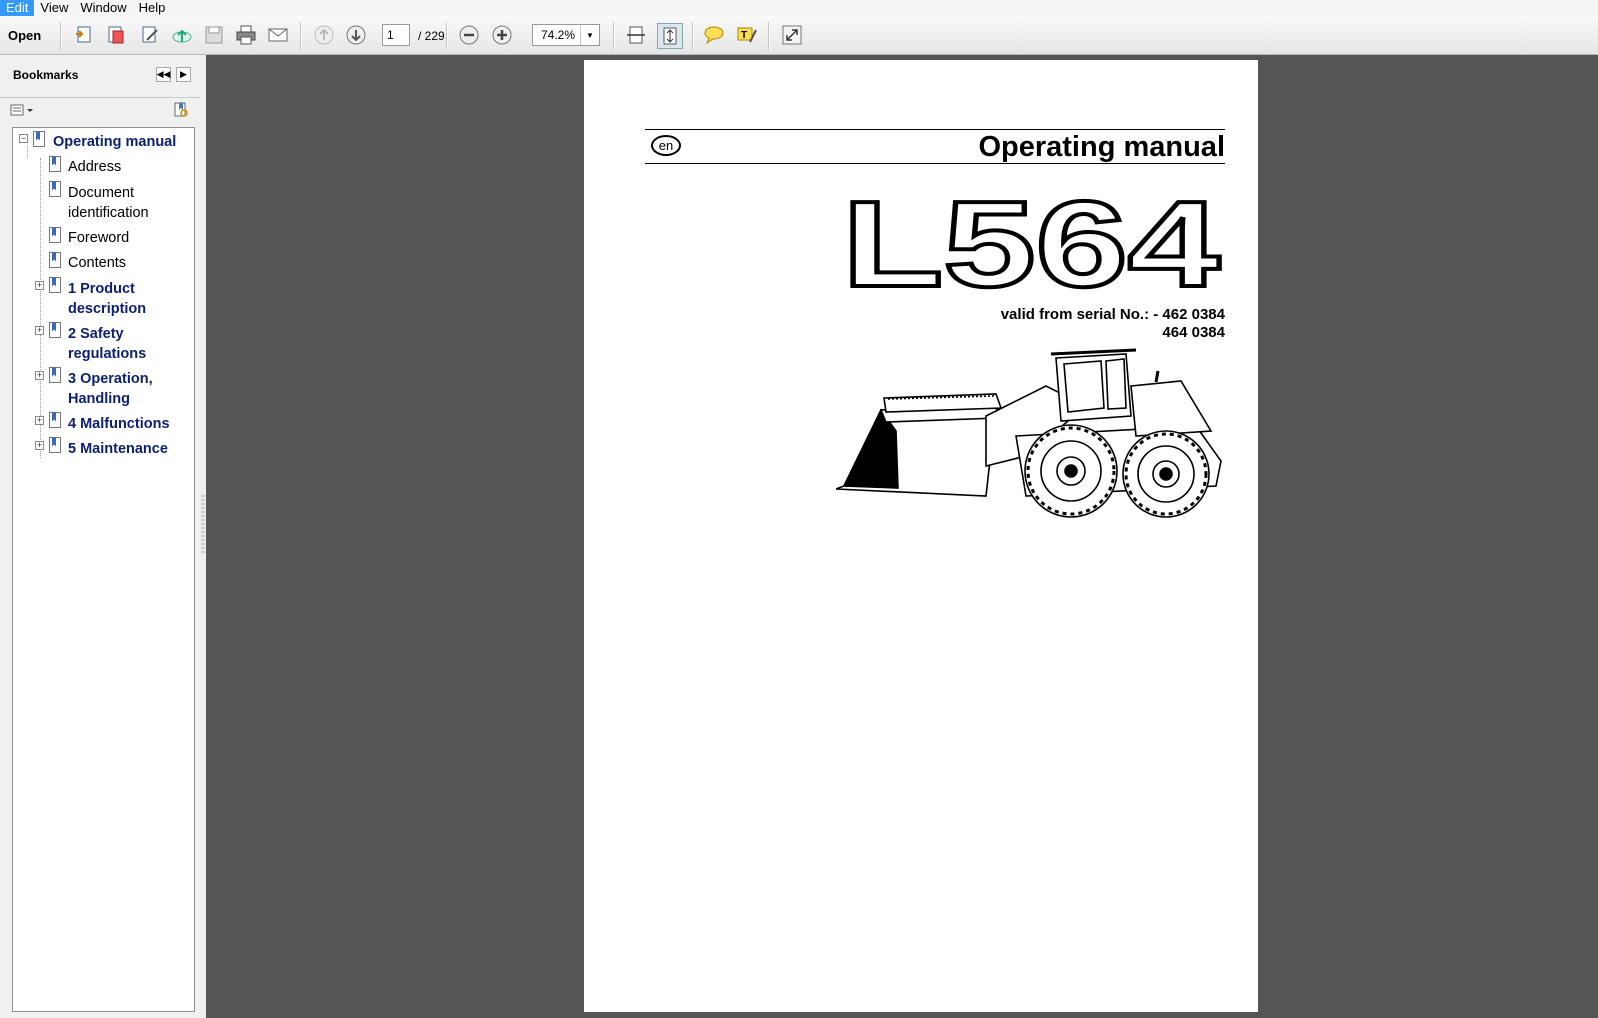 The image size is (1598, 1018). What do you see at coordinates (23, 138) in the screenshot?
I see `collapse-icon: −` at bounding box center [23, 138].